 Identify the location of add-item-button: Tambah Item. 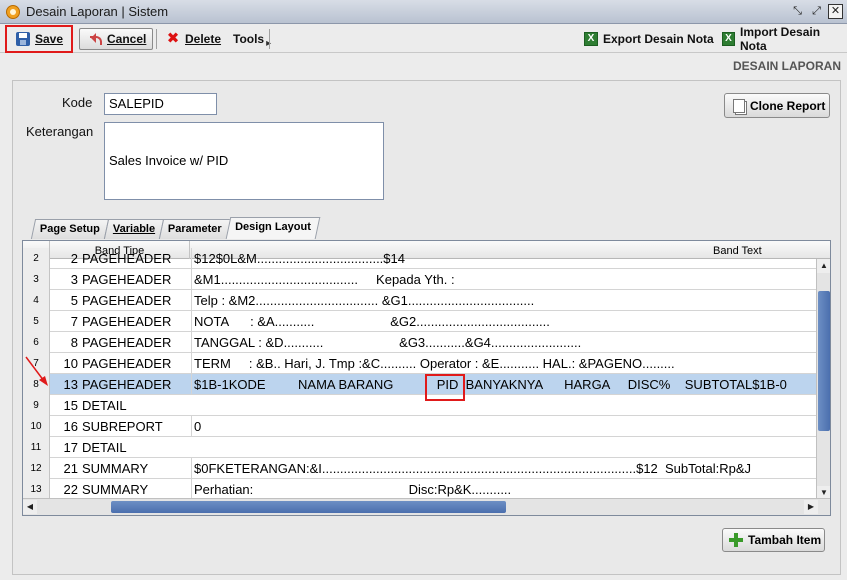
(773, 540).